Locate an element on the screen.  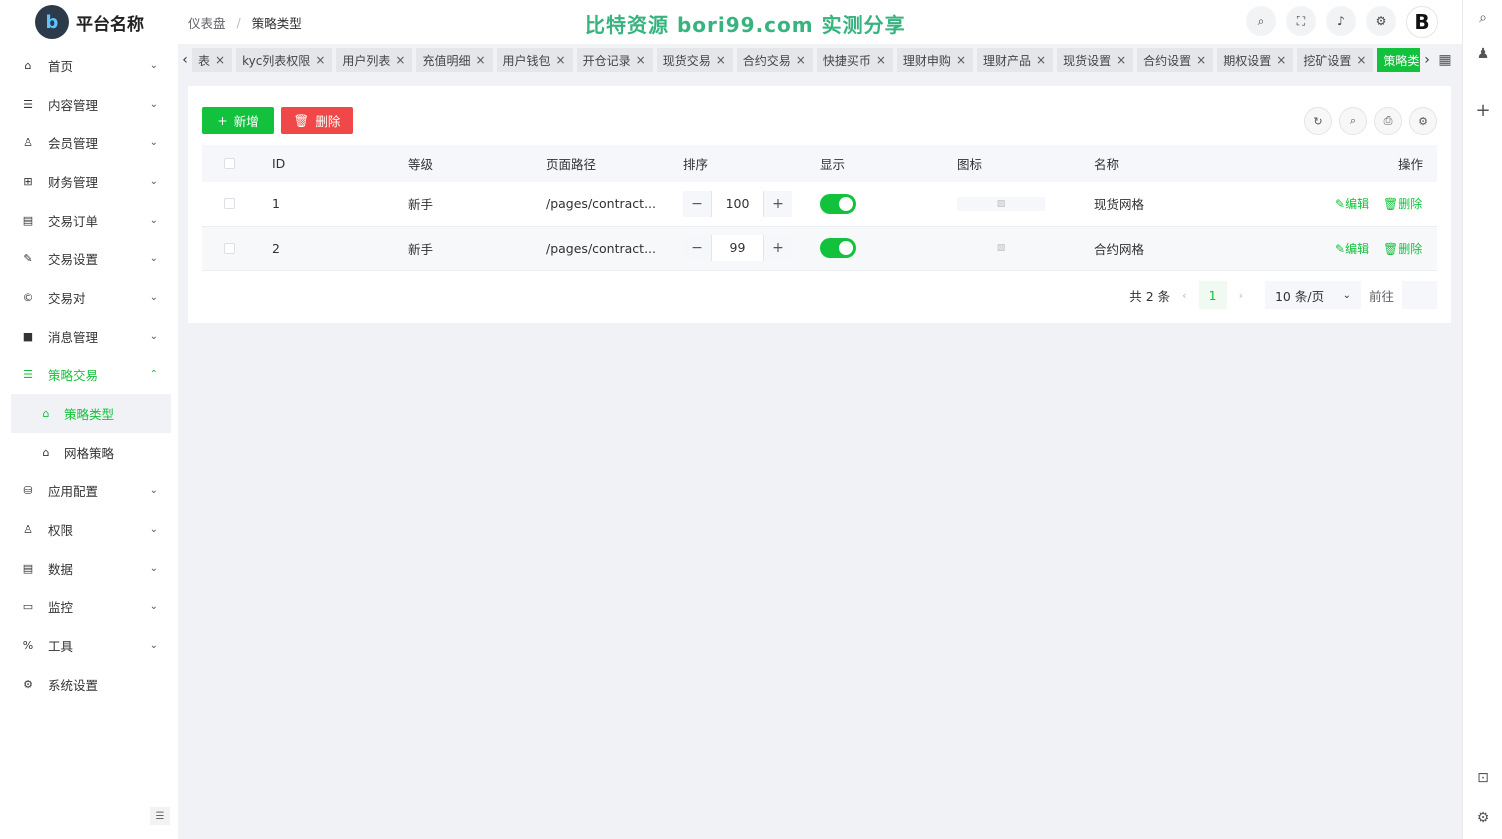
sidebar-item-trade-settings: ✎ 交易设置 ⌄ is located at coordinates (89, 258).